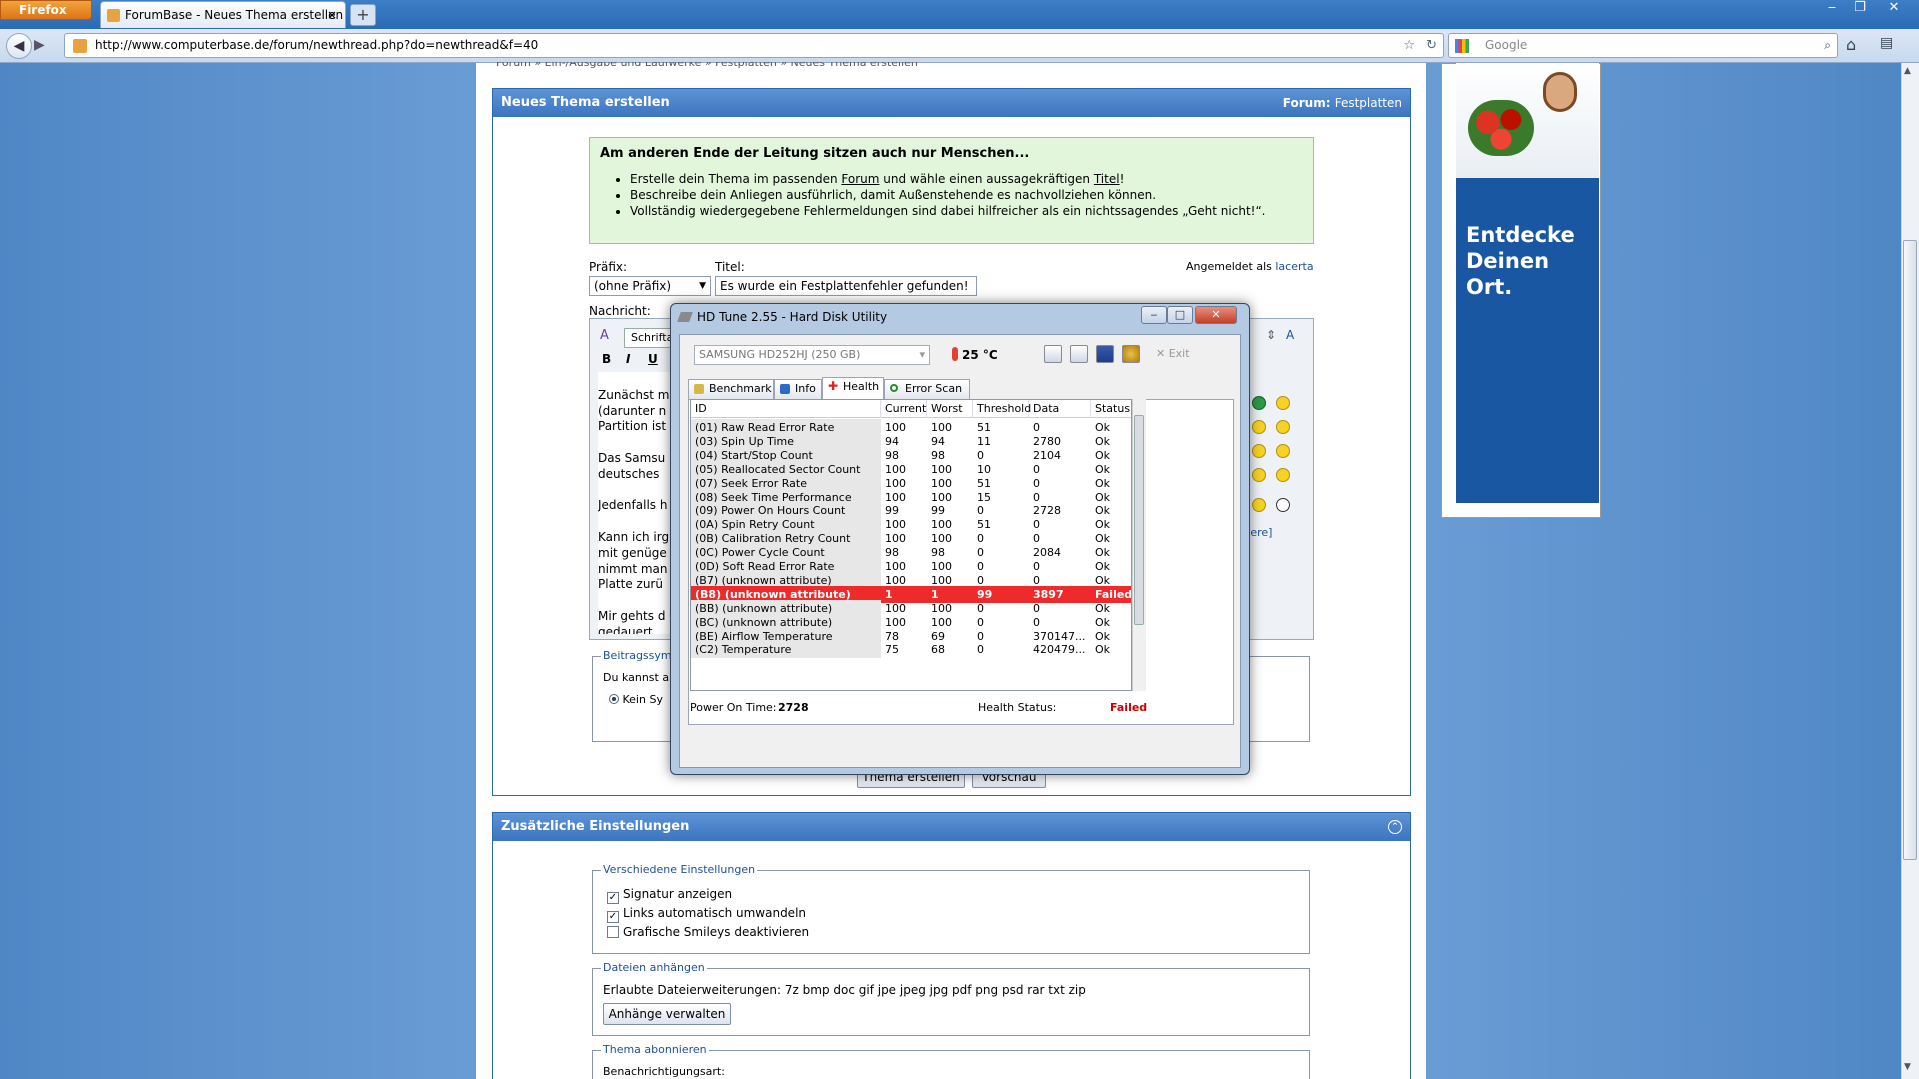 This screenshot has height=1079, width=1919. What do you see at coordinates (1107, 179) in the screenshot?
I see `title-link: Titel` at bounding box center [1107, 179].